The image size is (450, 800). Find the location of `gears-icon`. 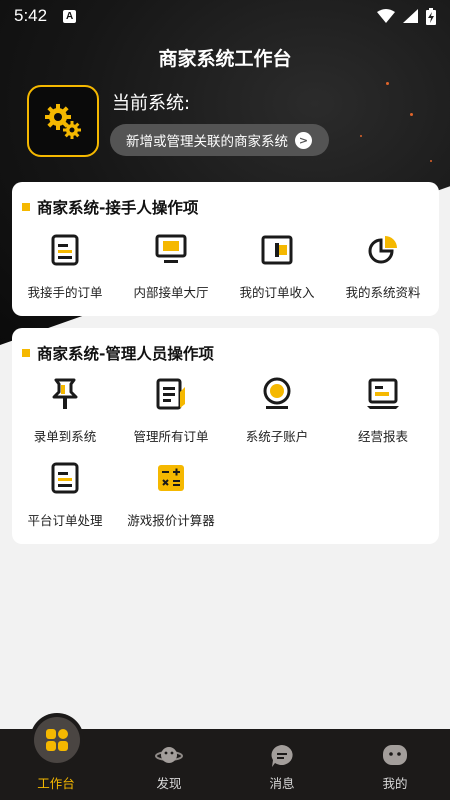

gears-icon is located at coordinates (63, 121).